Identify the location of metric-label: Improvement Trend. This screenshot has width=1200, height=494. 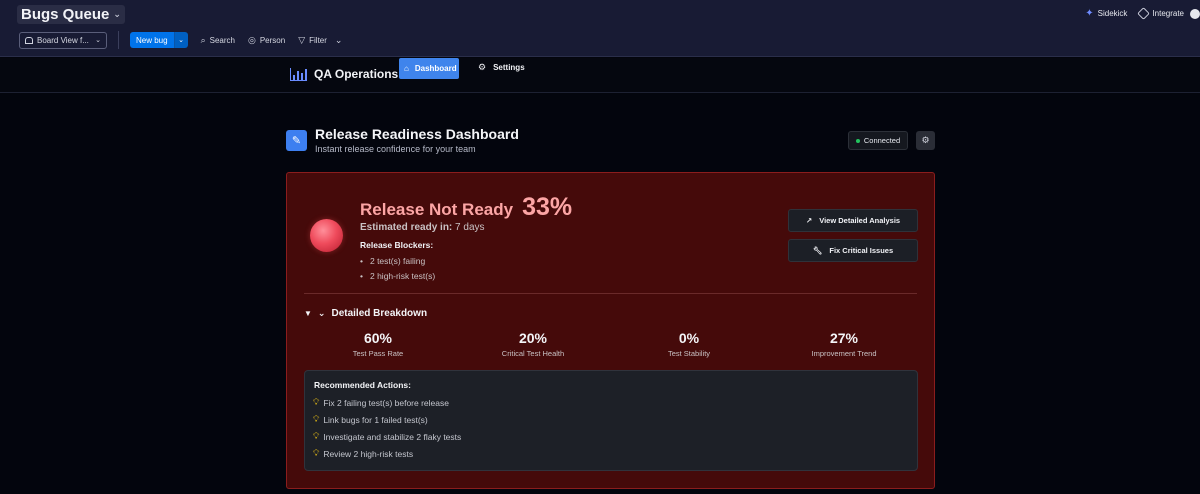
(844, 353).